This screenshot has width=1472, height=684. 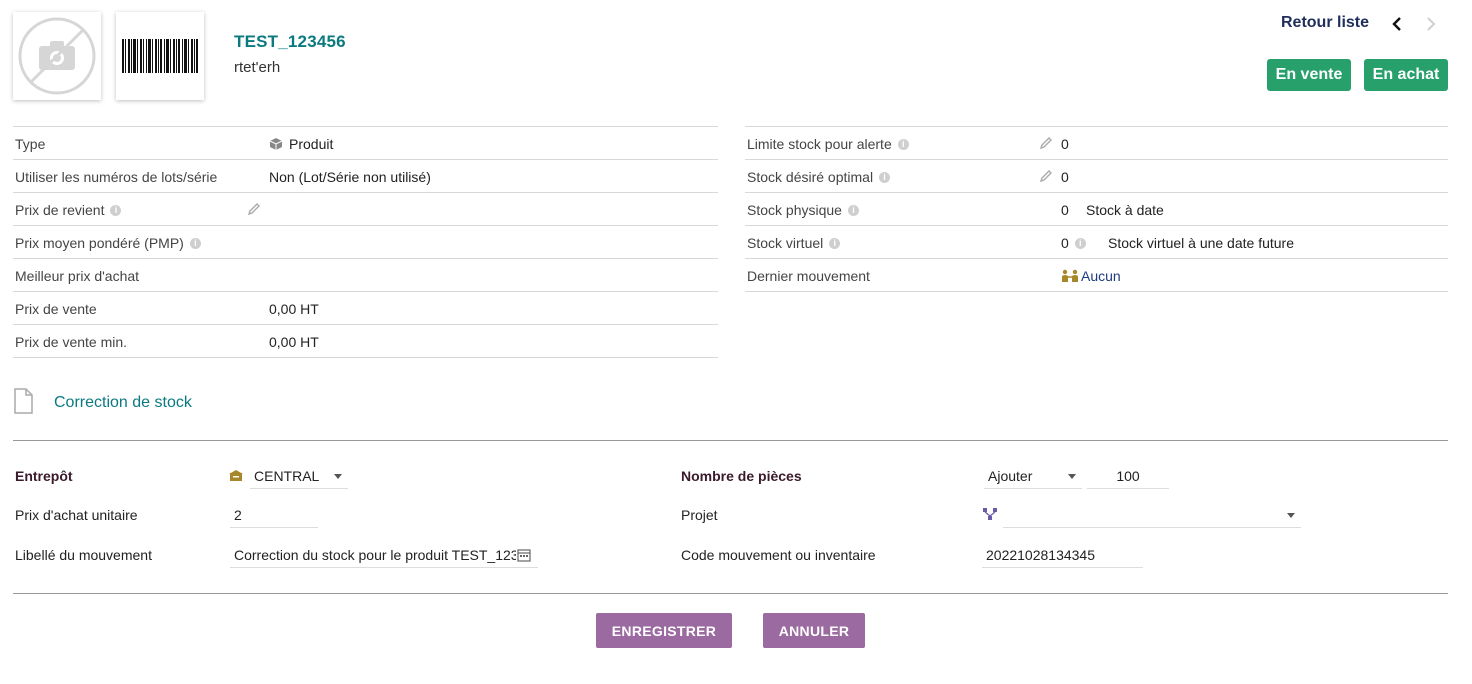 I want to click on field-row-sell-price: Prix de vente 0,00 HT, so click(x=365, y=308).